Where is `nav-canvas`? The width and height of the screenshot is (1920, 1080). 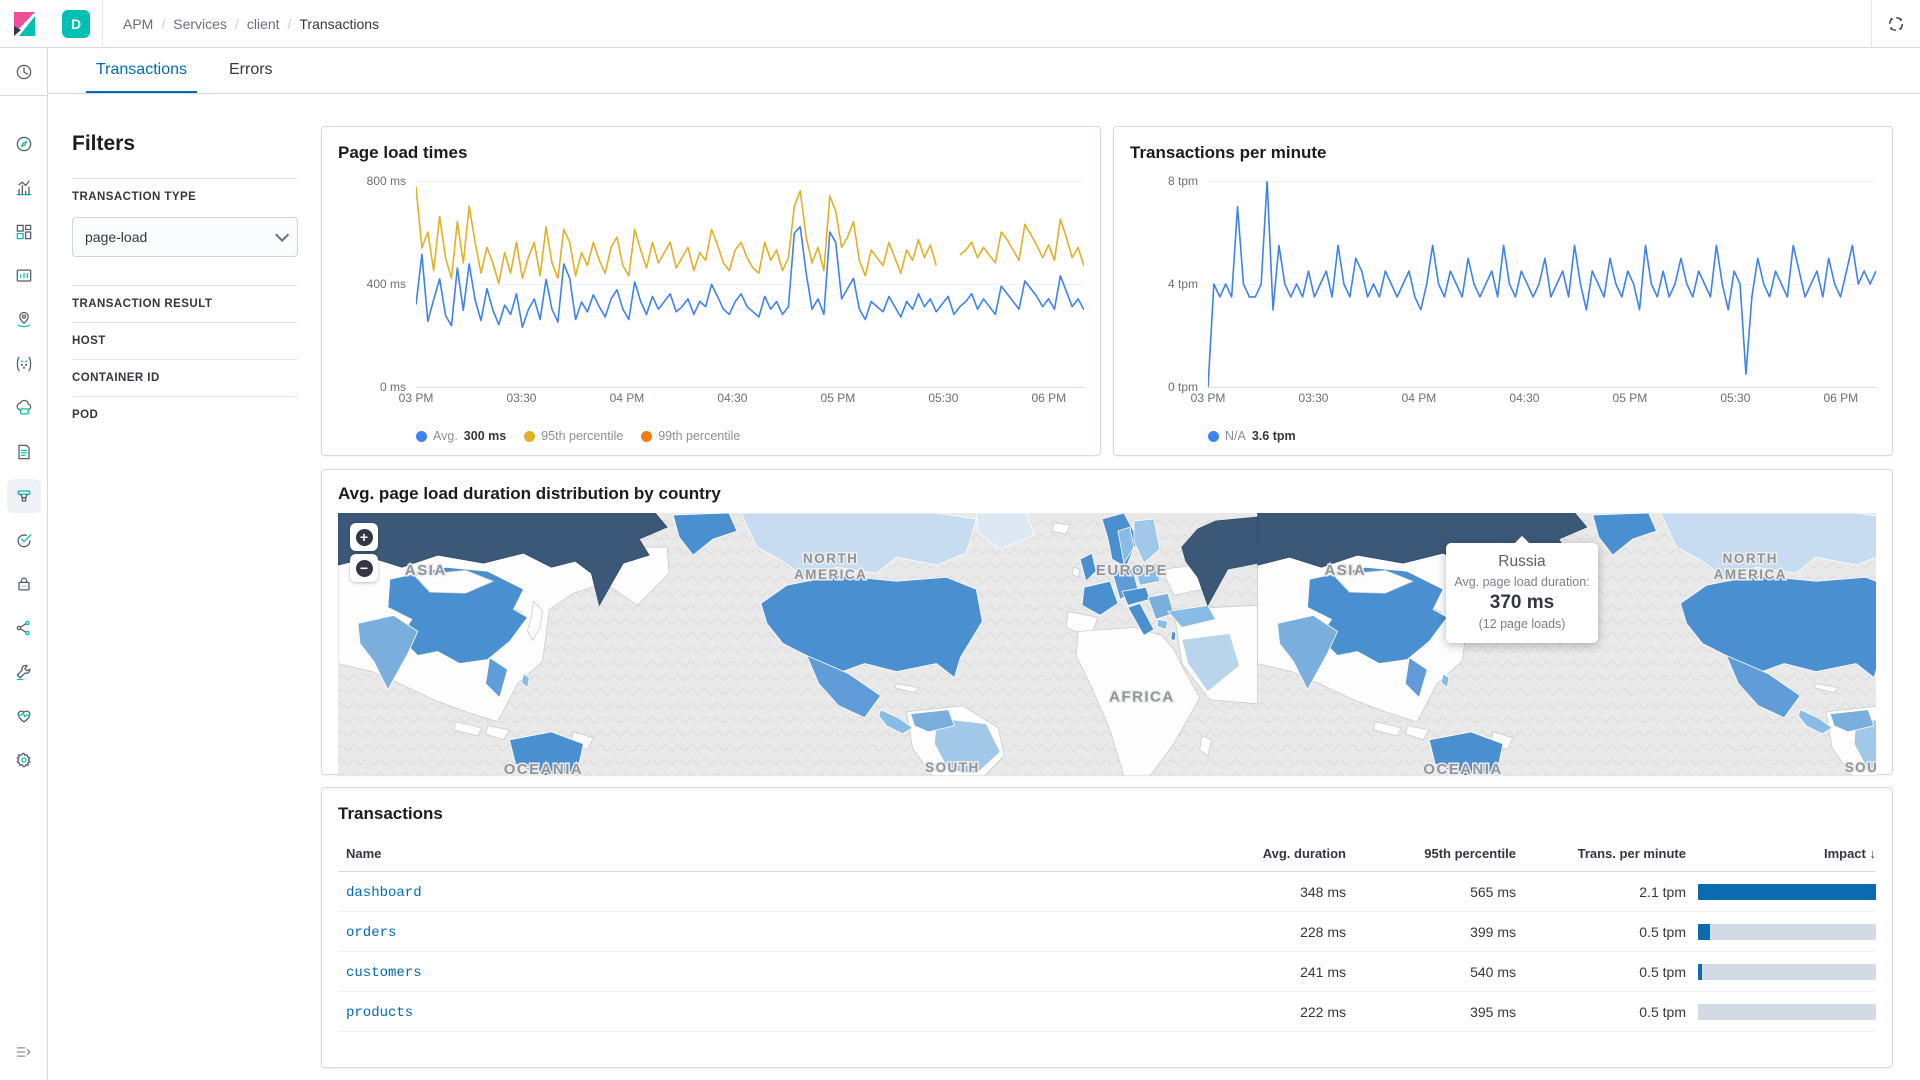 nav-canvas is located at coordinates (24, 276).